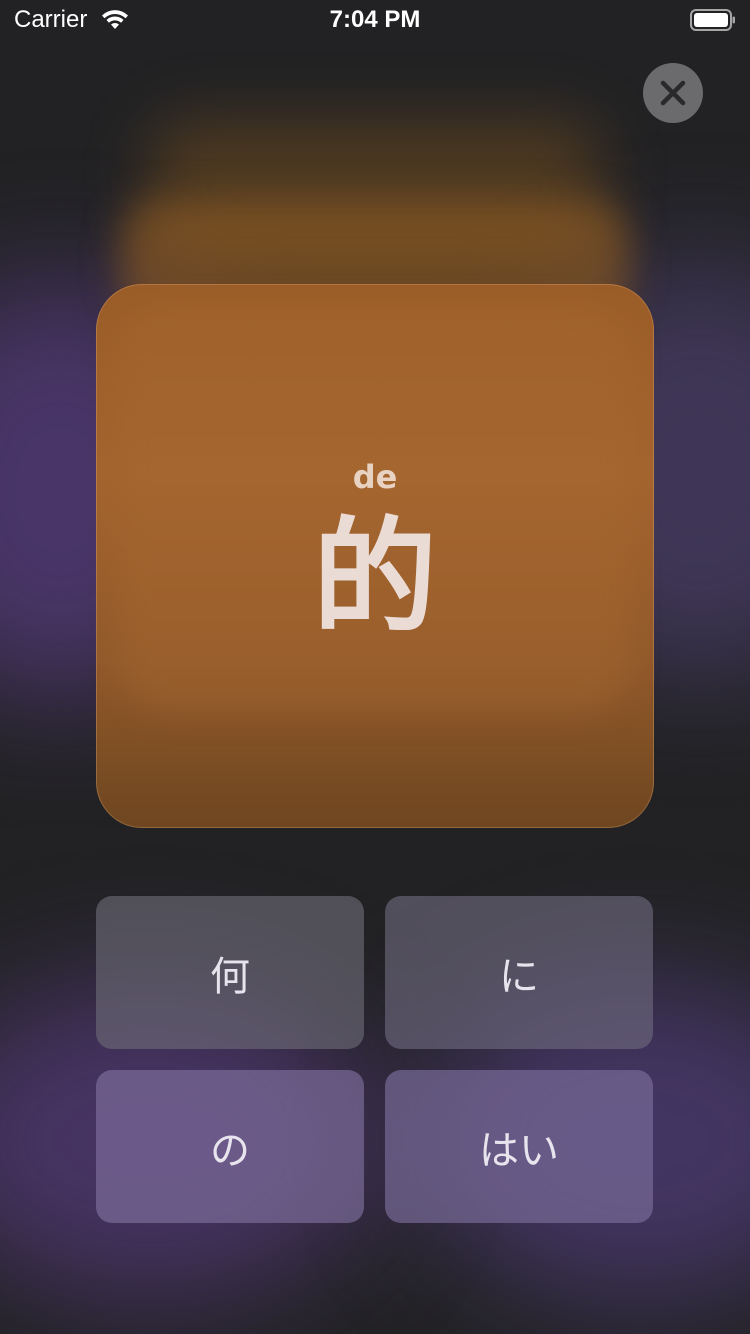 The width and height of the screenshot is (750, 1334). I want to click on answer-button-3: の, so click(230, 1146).